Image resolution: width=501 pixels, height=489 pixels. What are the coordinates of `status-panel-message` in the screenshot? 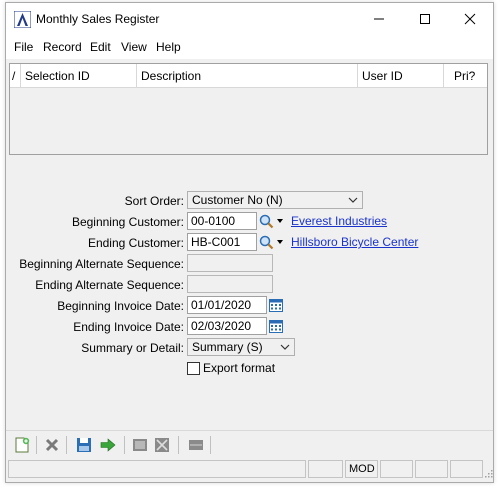 It's located at (157, 469).